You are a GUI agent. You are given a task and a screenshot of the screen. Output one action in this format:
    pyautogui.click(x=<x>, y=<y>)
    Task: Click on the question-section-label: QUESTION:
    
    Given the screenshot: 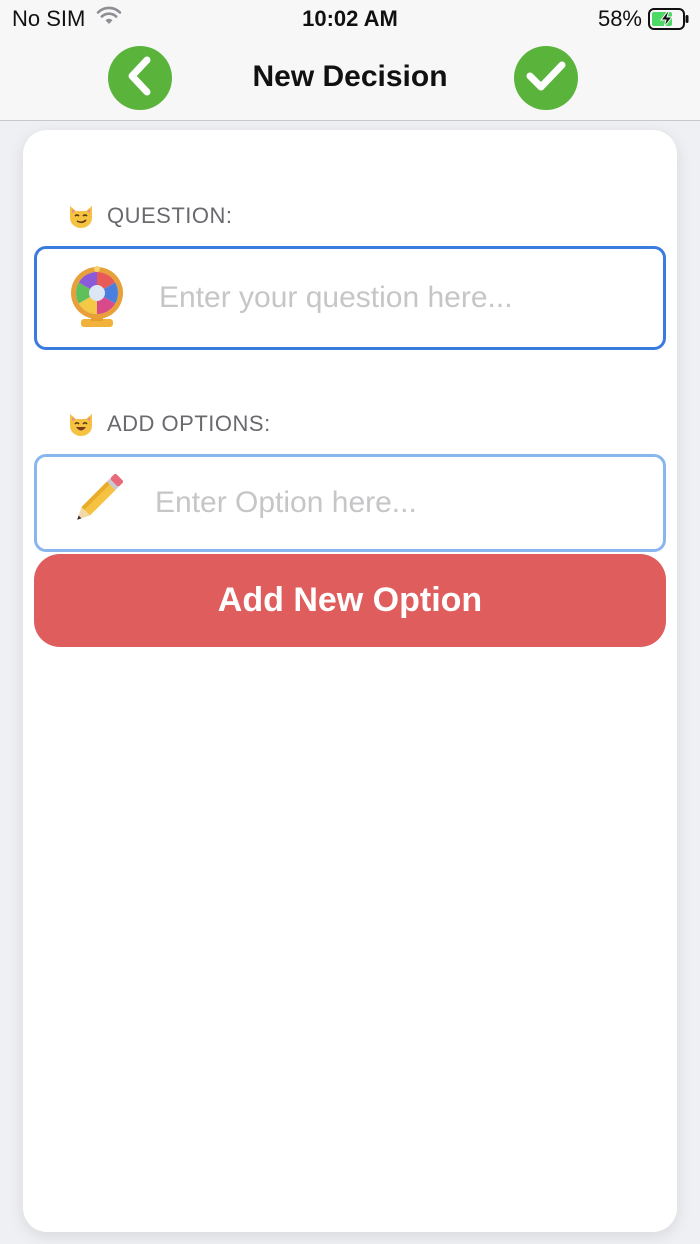 What is the action you would take?
    pyautogui.click(x=150, y=216)
    